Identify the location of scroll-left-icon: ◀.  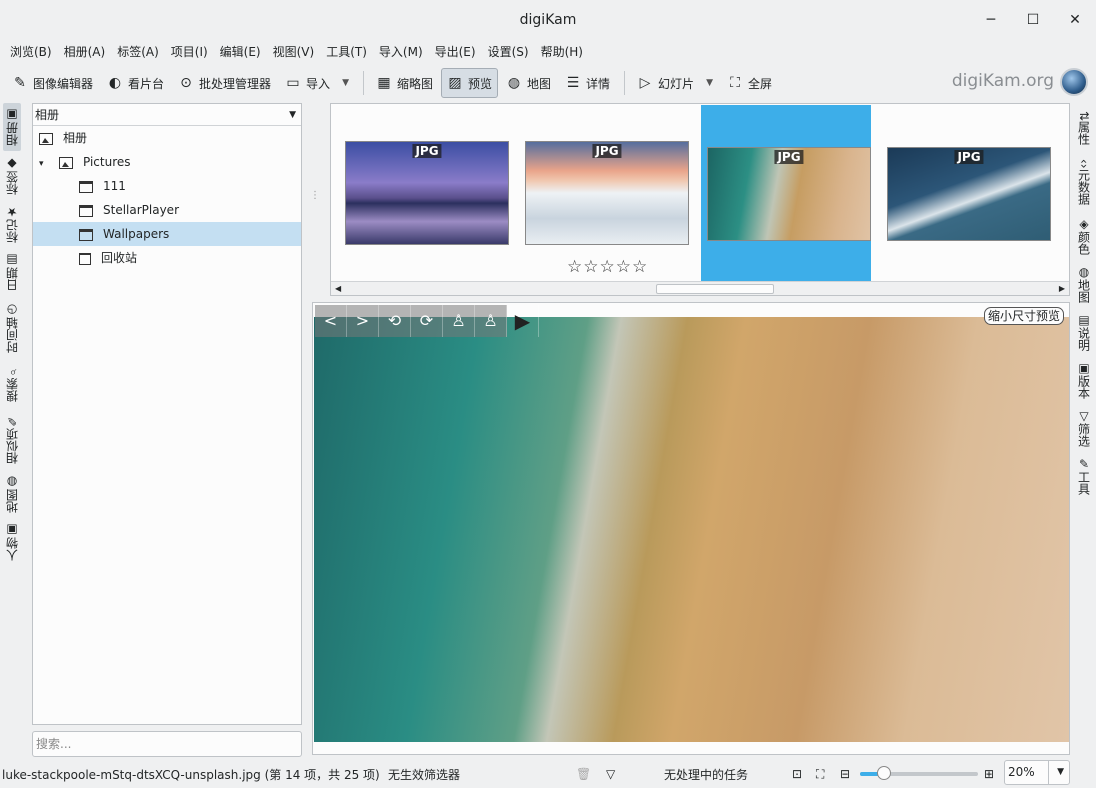
(338, 288).